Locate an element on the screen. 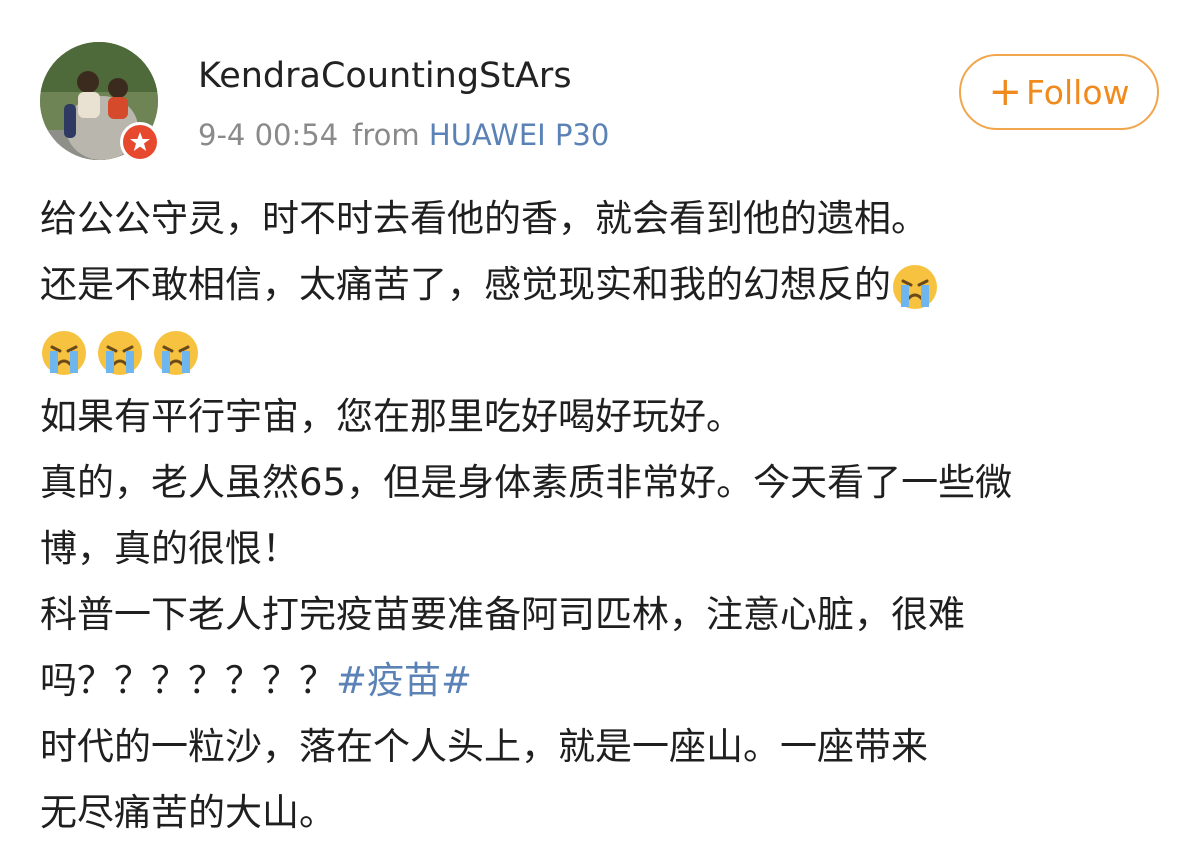  emoji-line is located at coordinates (605, 351).